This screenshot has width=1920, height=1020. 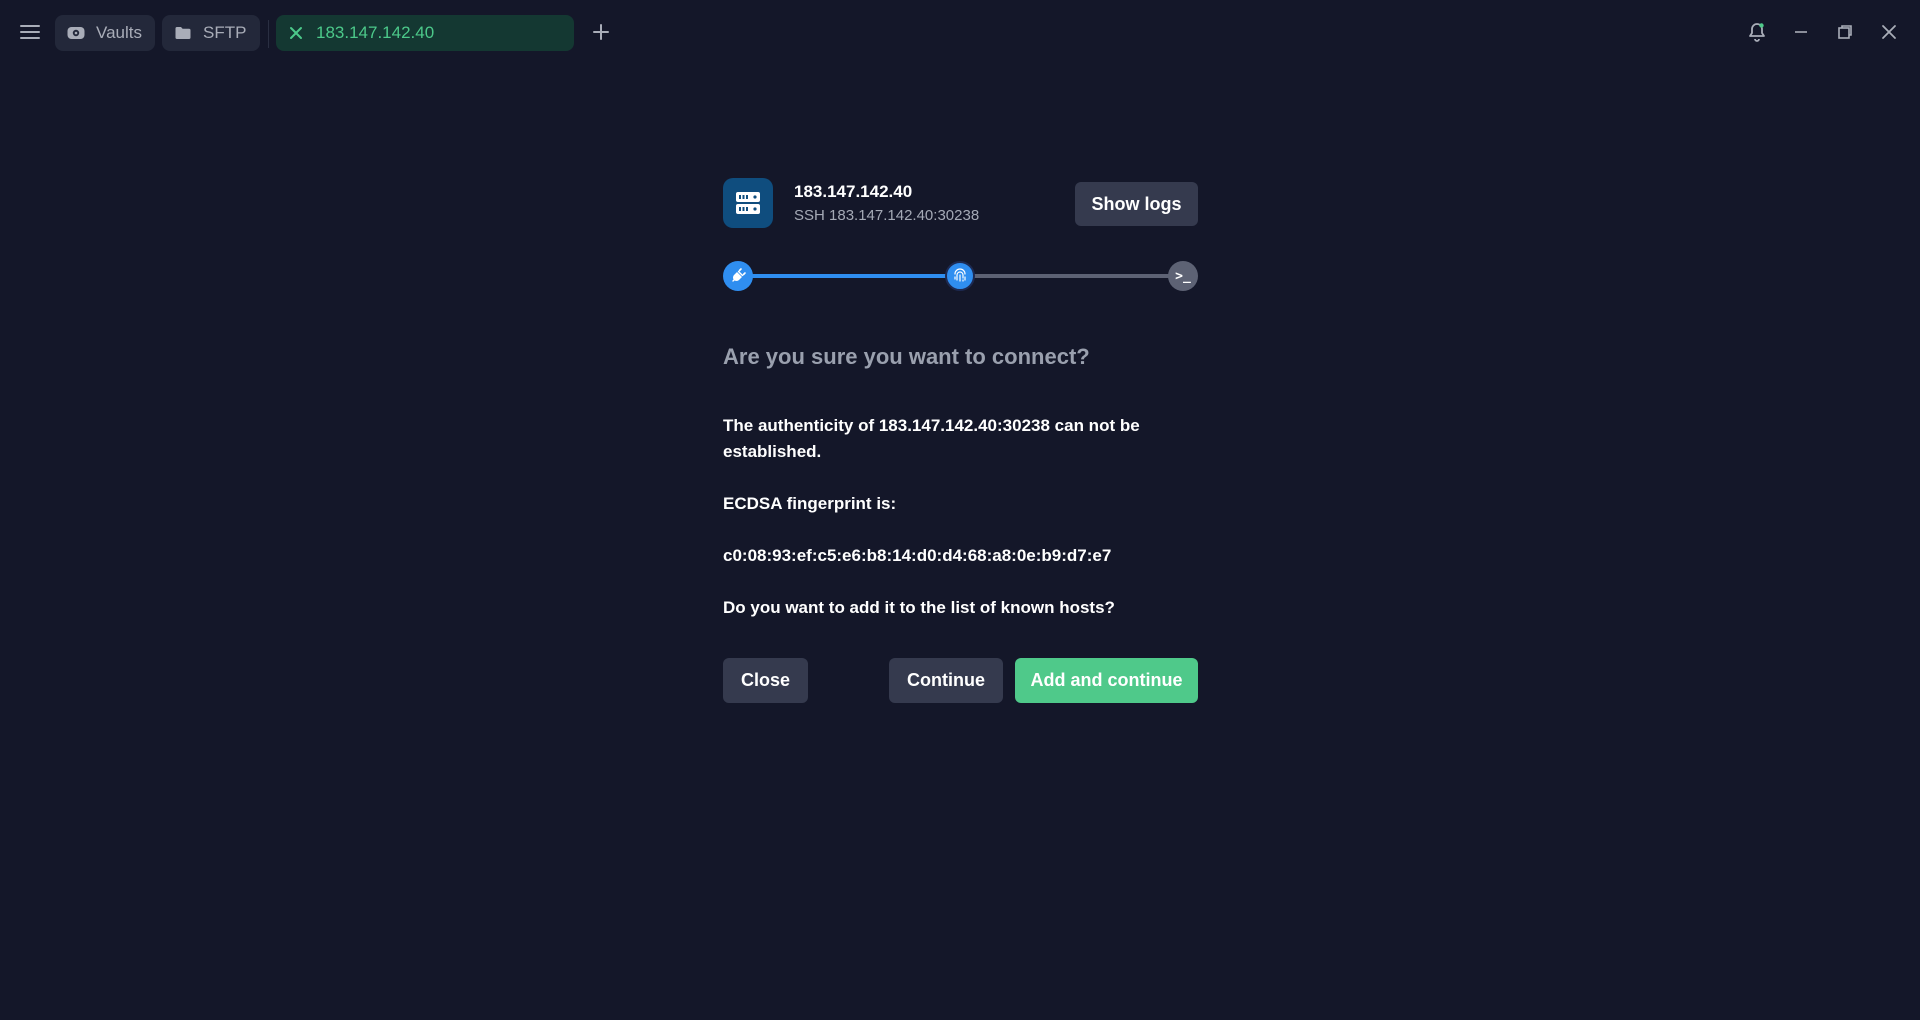 What do you see at coordinates (1889, 32) in the screenshot?
I see `window-close-icon` at bounding box center [1889, 32].